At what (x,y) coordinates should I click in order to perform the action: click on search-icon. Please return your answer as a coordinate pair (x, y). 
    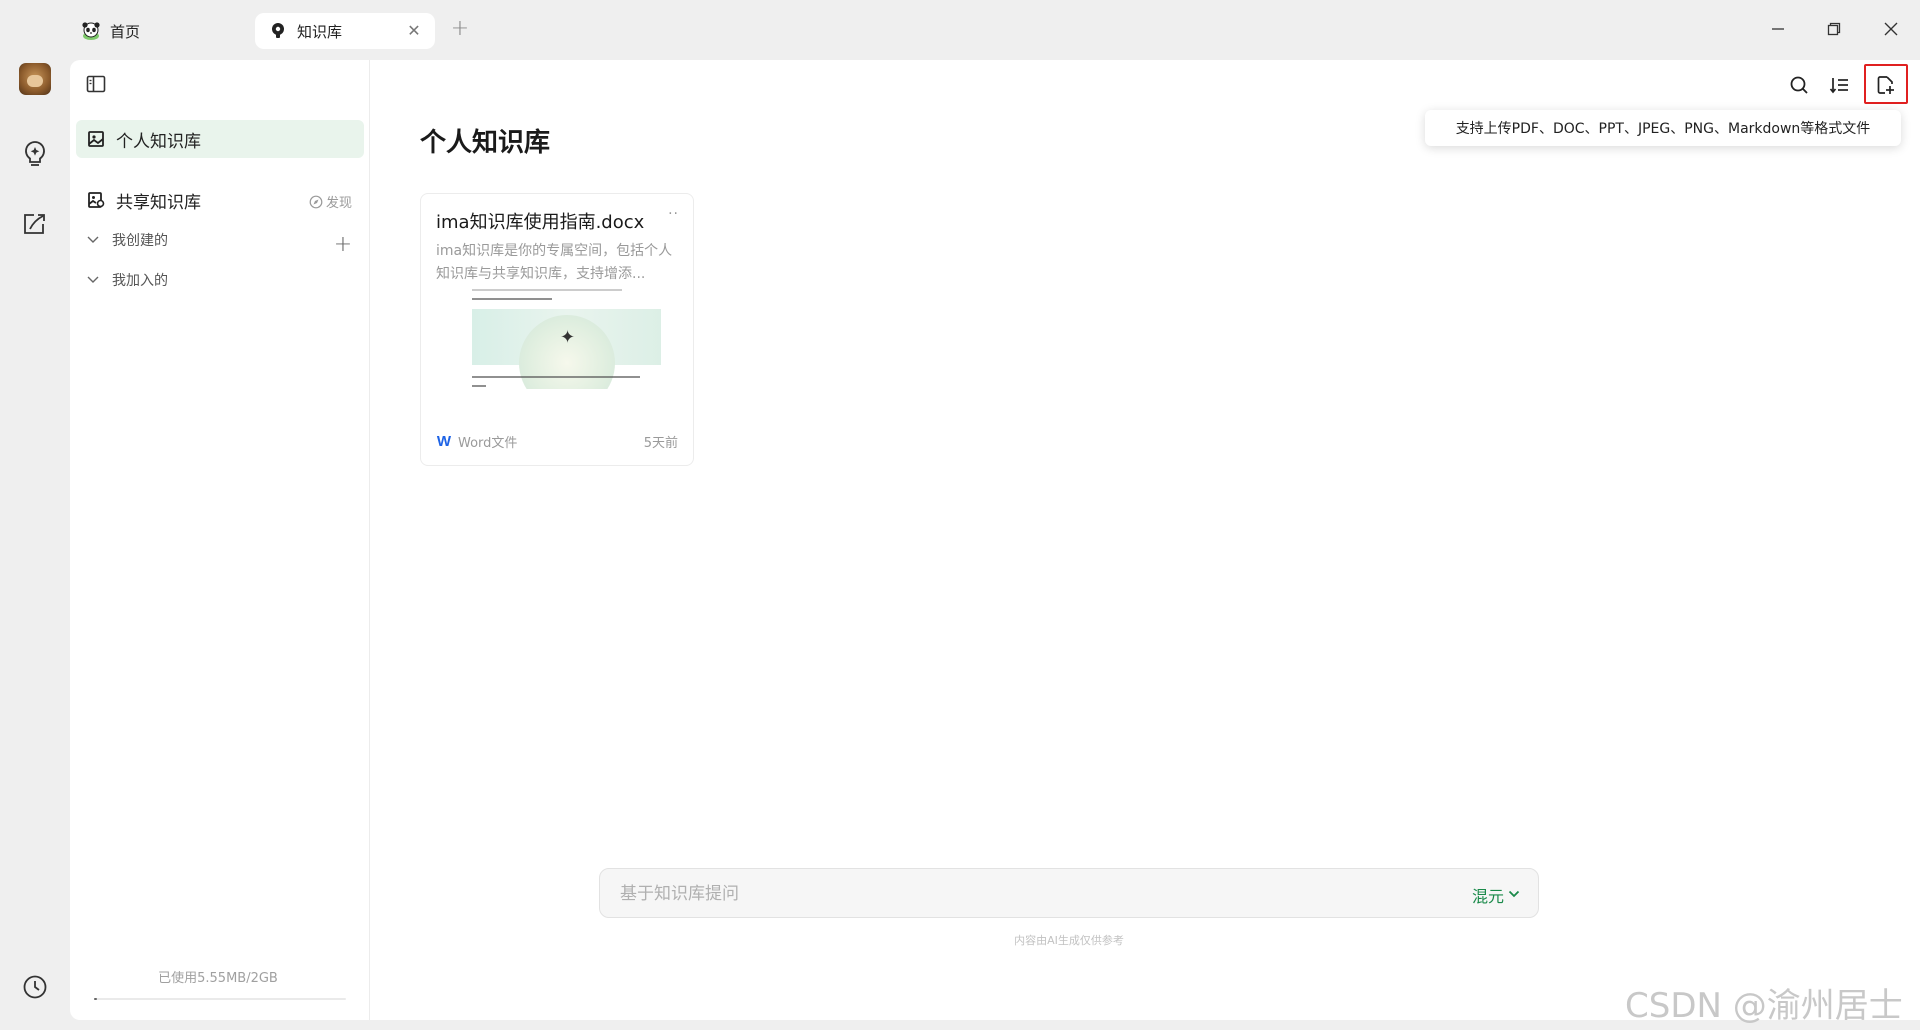
    Looking at the image, I should click on (1799, 85).